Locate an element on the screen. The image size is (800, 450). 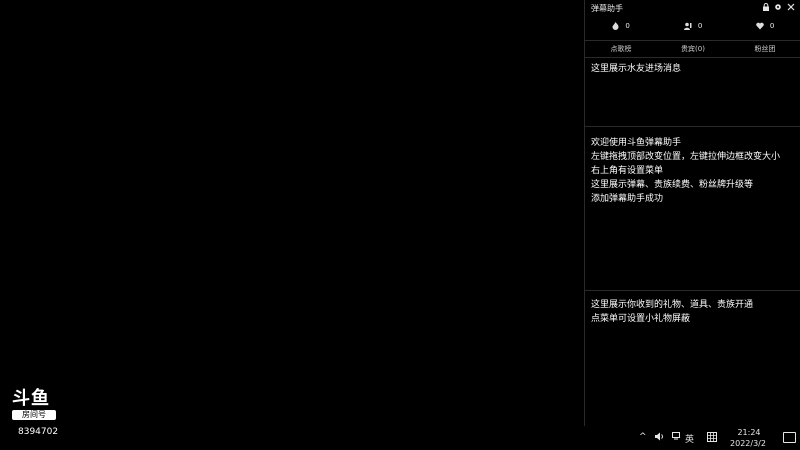
lock-icon is located at coordinates (767, 8).